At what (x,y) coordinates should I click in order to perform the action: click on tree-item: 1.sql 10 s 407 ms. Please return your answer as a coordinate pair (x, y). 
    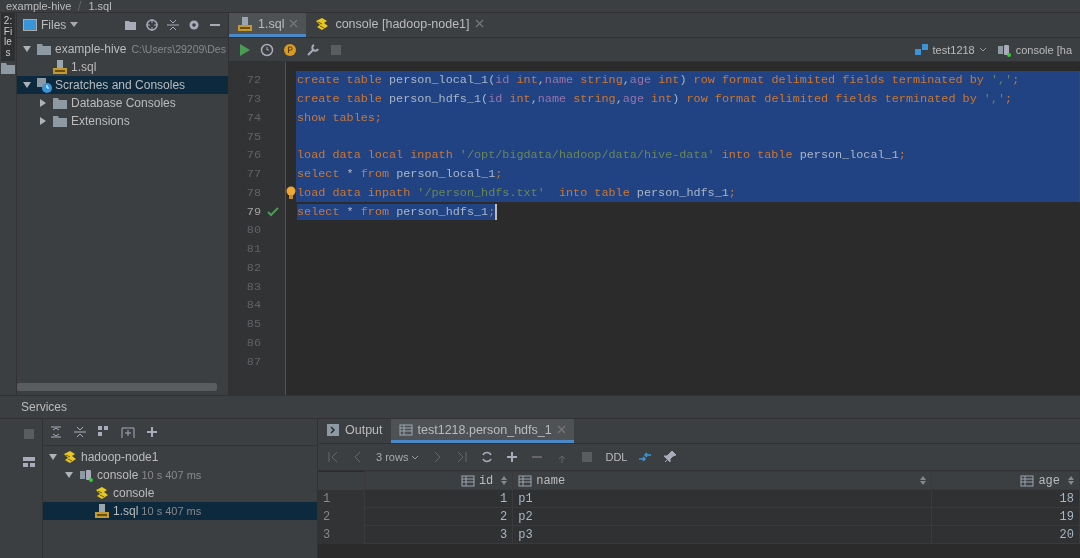
    Looking at the image, I should click on (180, 511).